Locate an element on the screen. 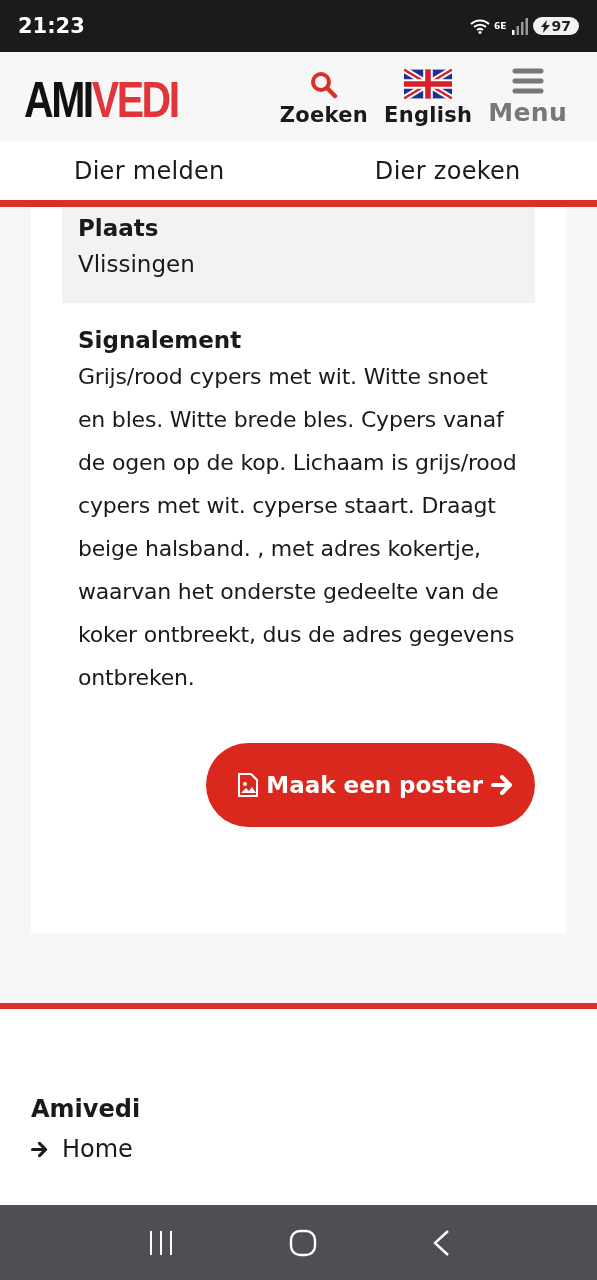  charging-icon is located at coordinates (545, 26).